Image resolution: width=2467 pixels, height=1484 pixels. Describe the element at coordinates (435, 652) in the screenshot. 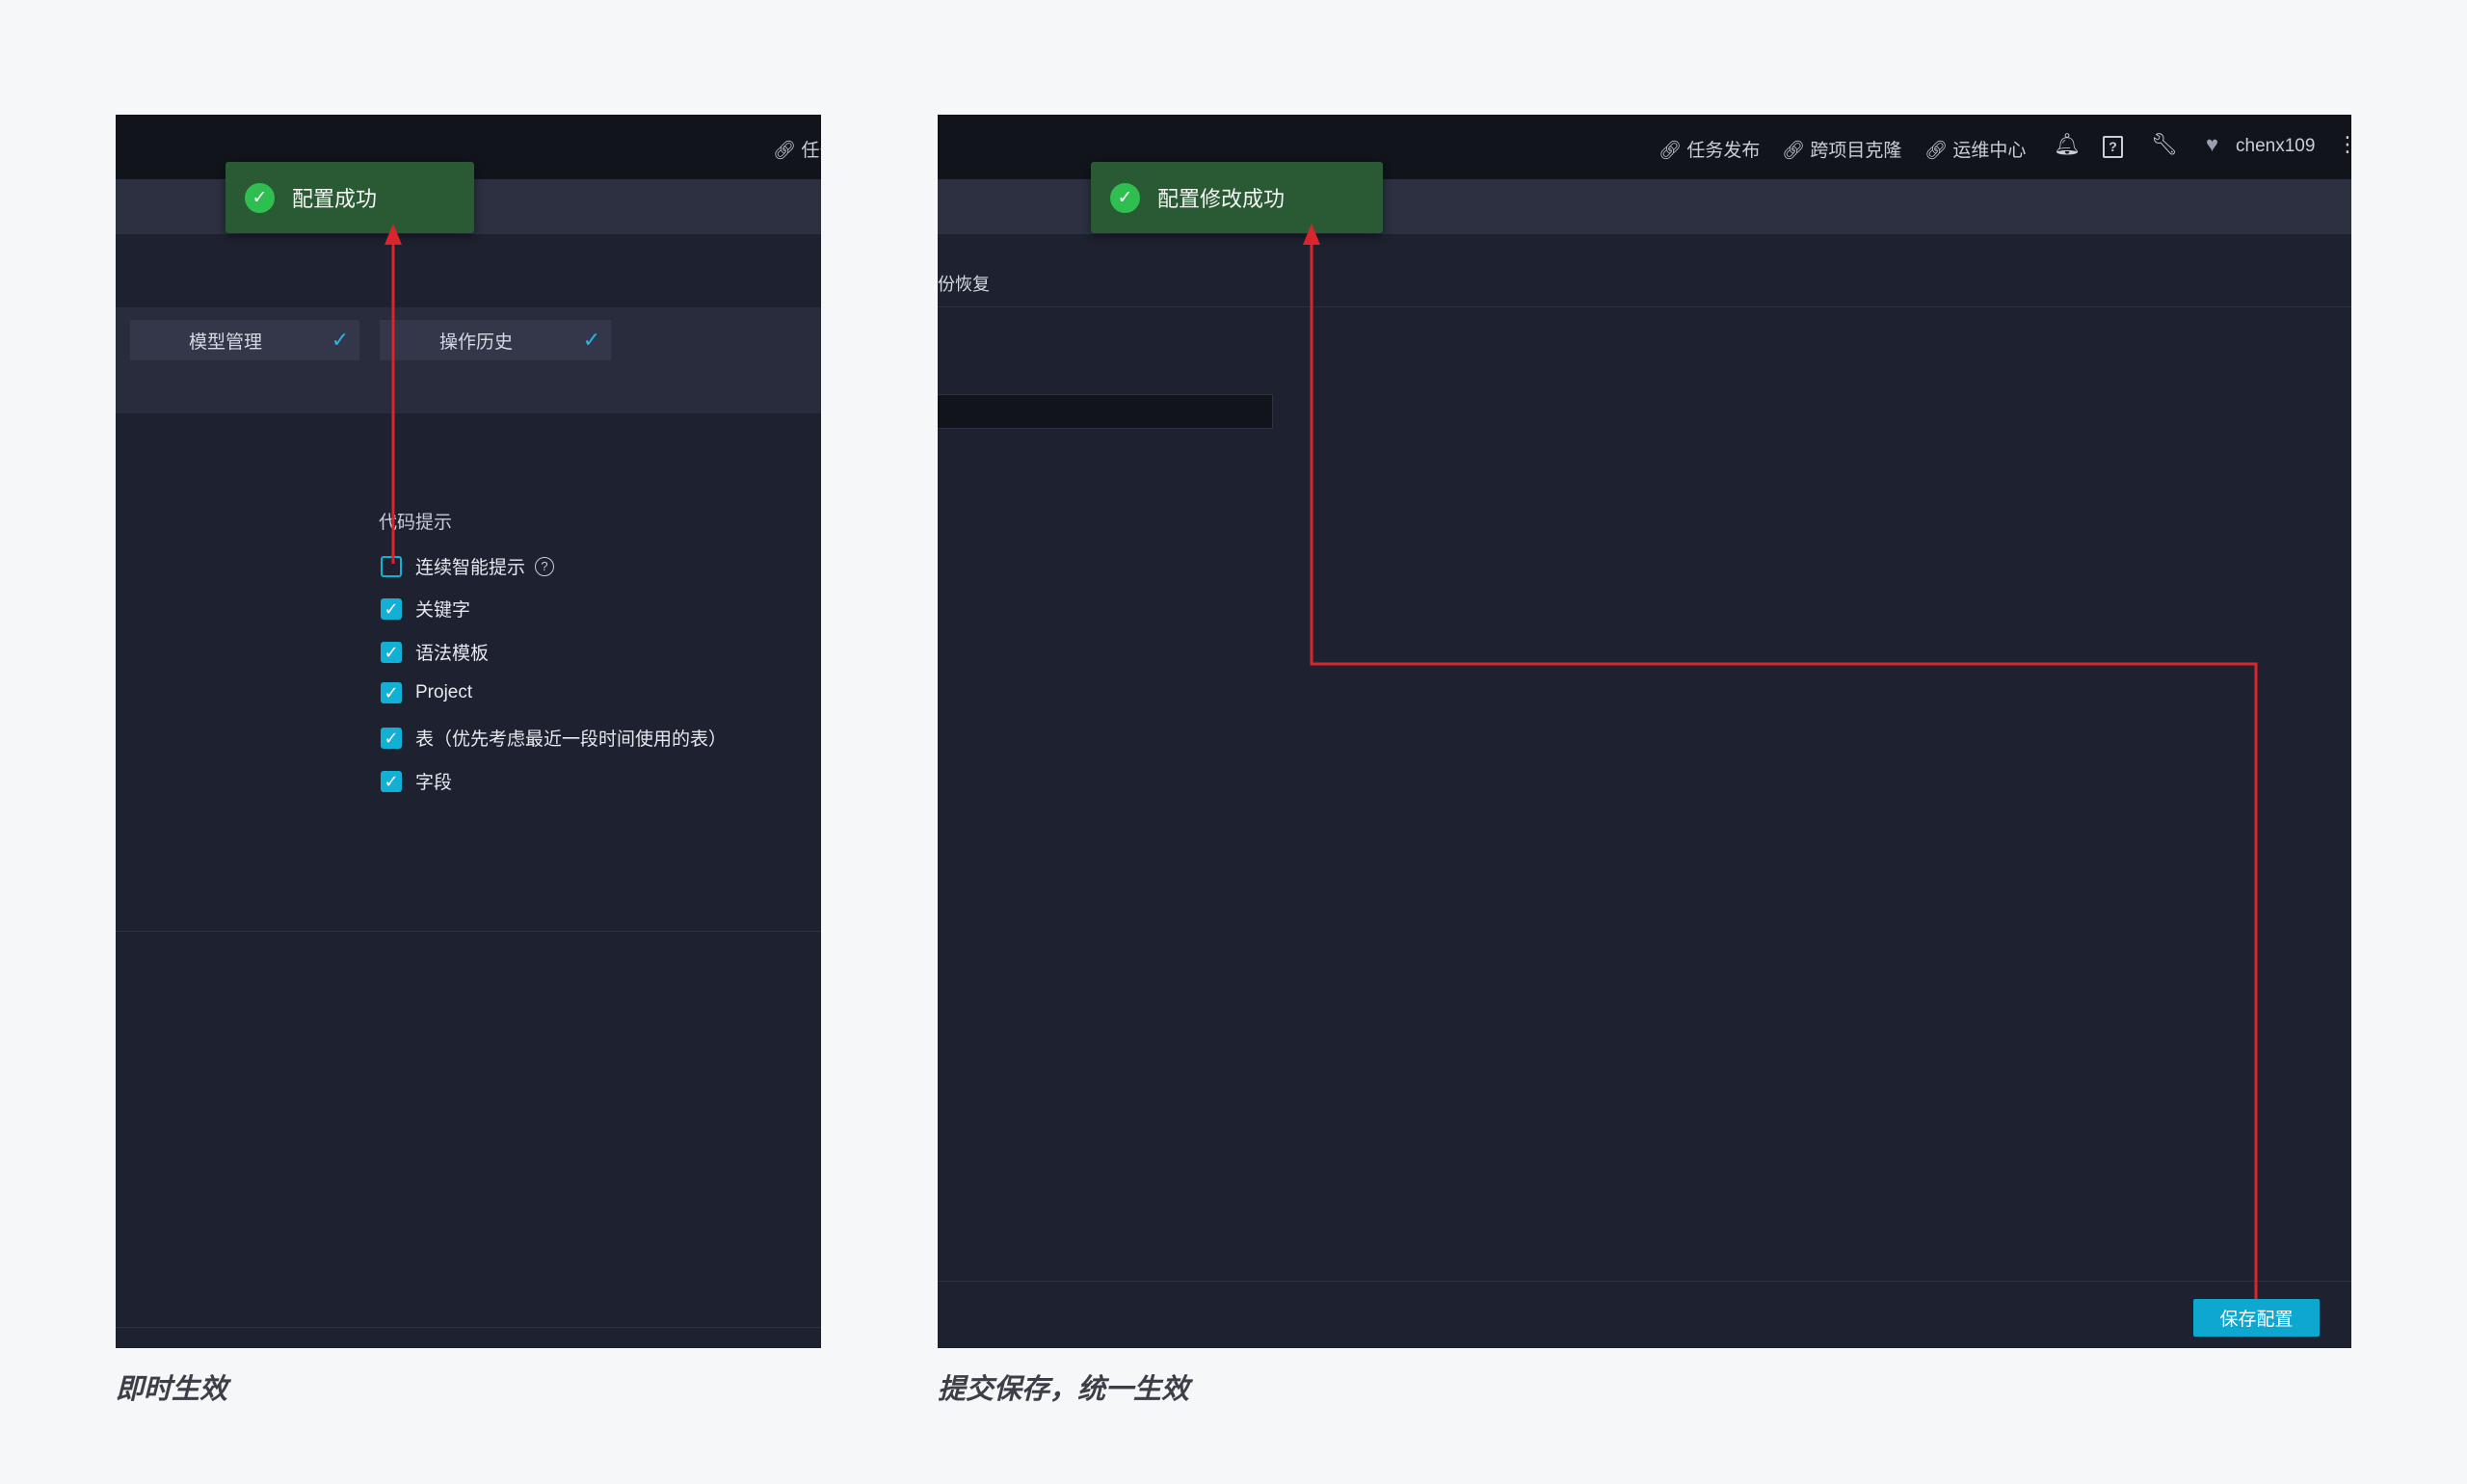

I see `checkbox-syntax-templates: ✓ 语法模板` at that location.